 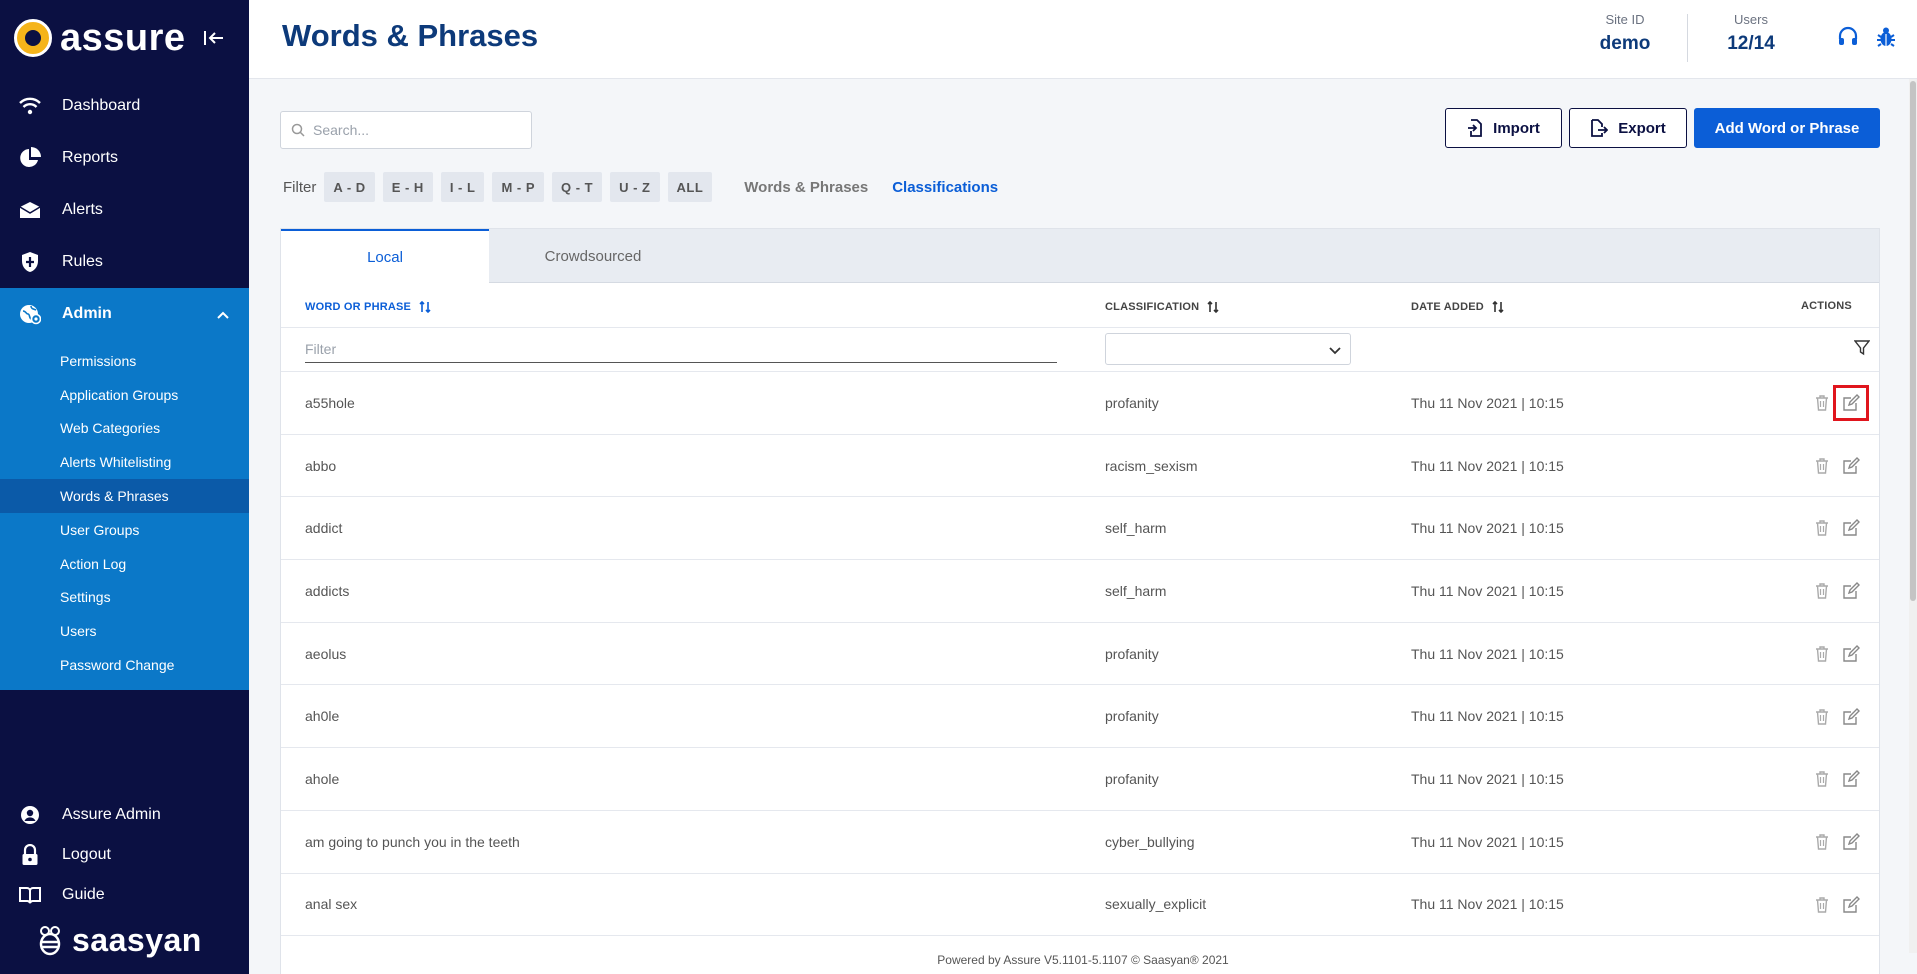 I want to click on word-cell: addicts, so click(x=327, y=590).